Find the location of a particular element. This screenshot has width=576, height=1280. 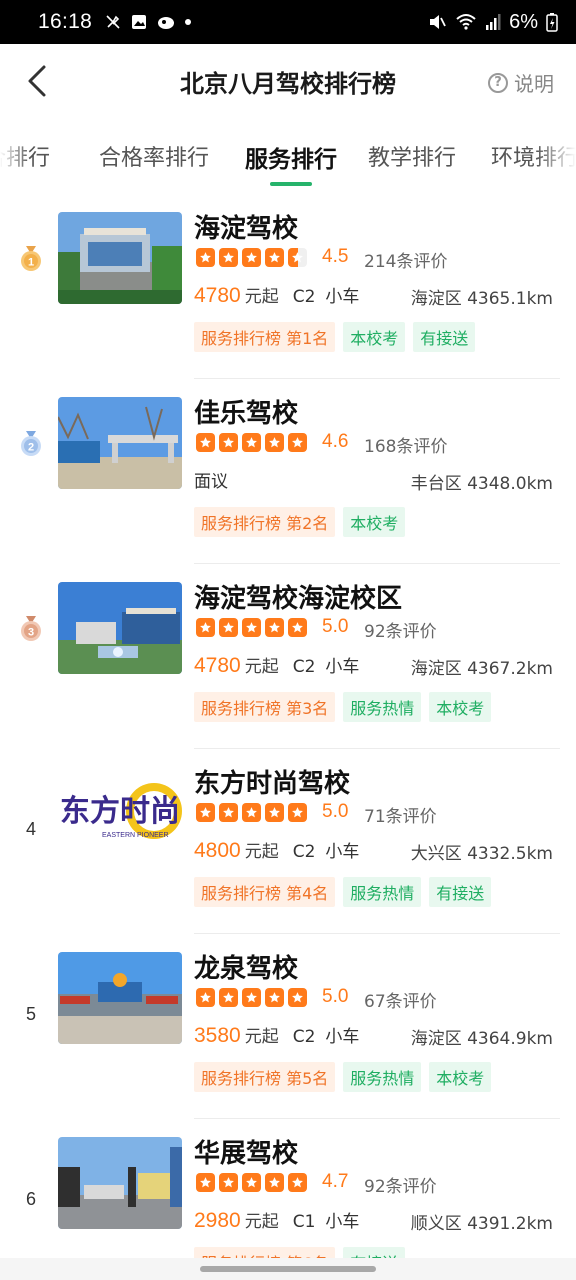

tag-list: 服务排行榜 第1名 本校考 有接送 is located at coordinates (335, 337).